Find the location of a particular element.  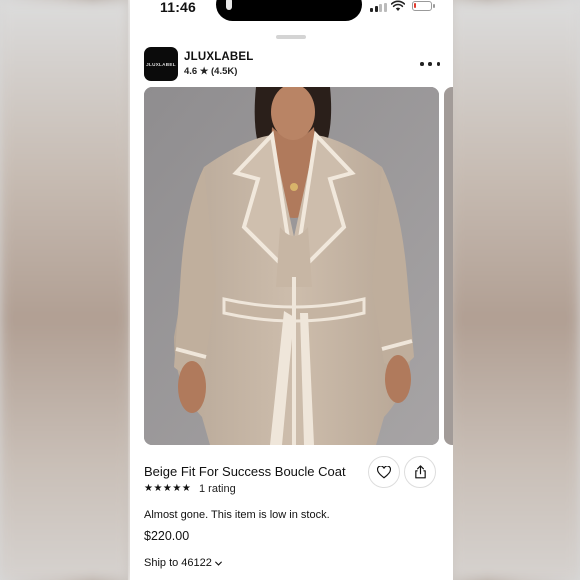

favorite-button is located at coordinates (384, 472).